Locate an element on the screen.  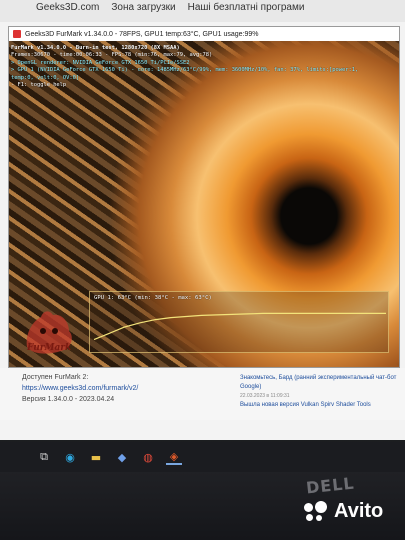
windows-taskbar: ⧉ ◉ ▬ ◆ ◍ ◈ is located at coordinates (202, 457).